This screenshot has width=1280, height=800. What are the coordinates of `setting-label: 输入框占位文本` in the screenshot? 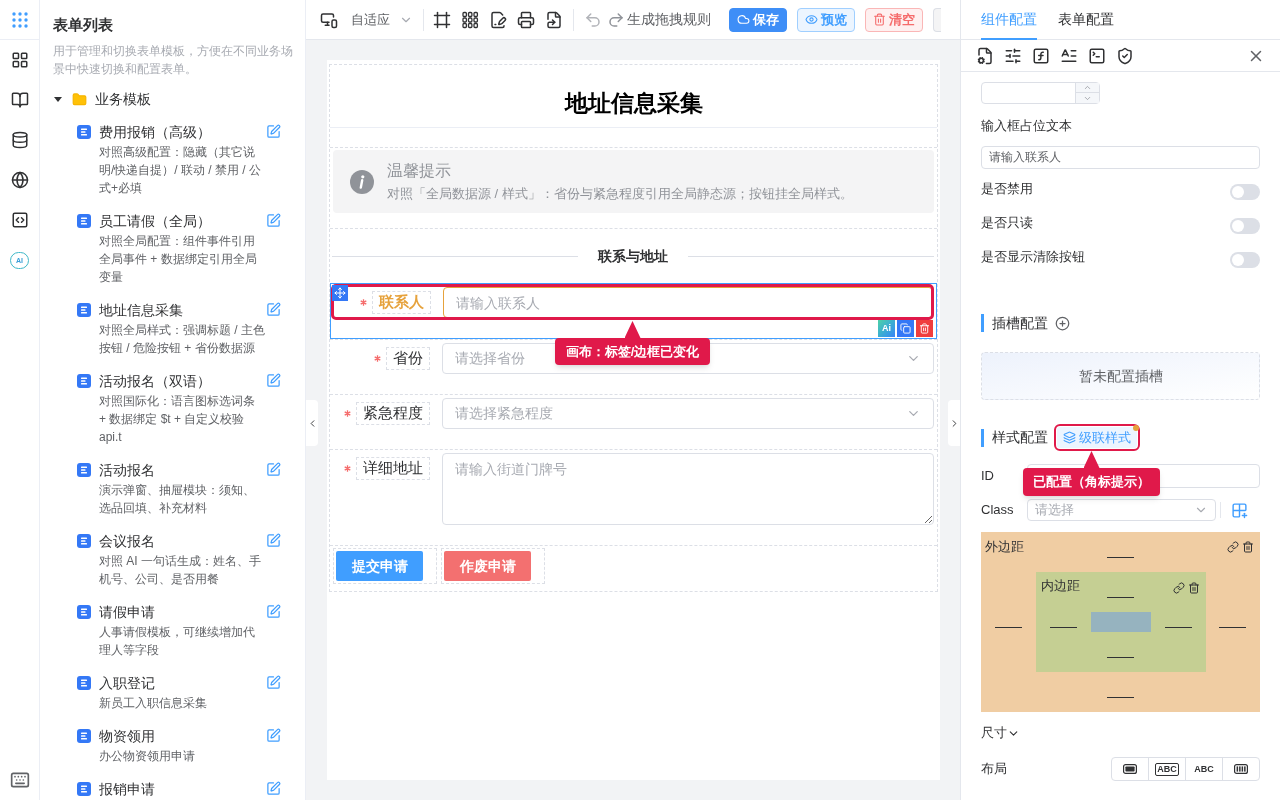 It's located at (1027, 126).